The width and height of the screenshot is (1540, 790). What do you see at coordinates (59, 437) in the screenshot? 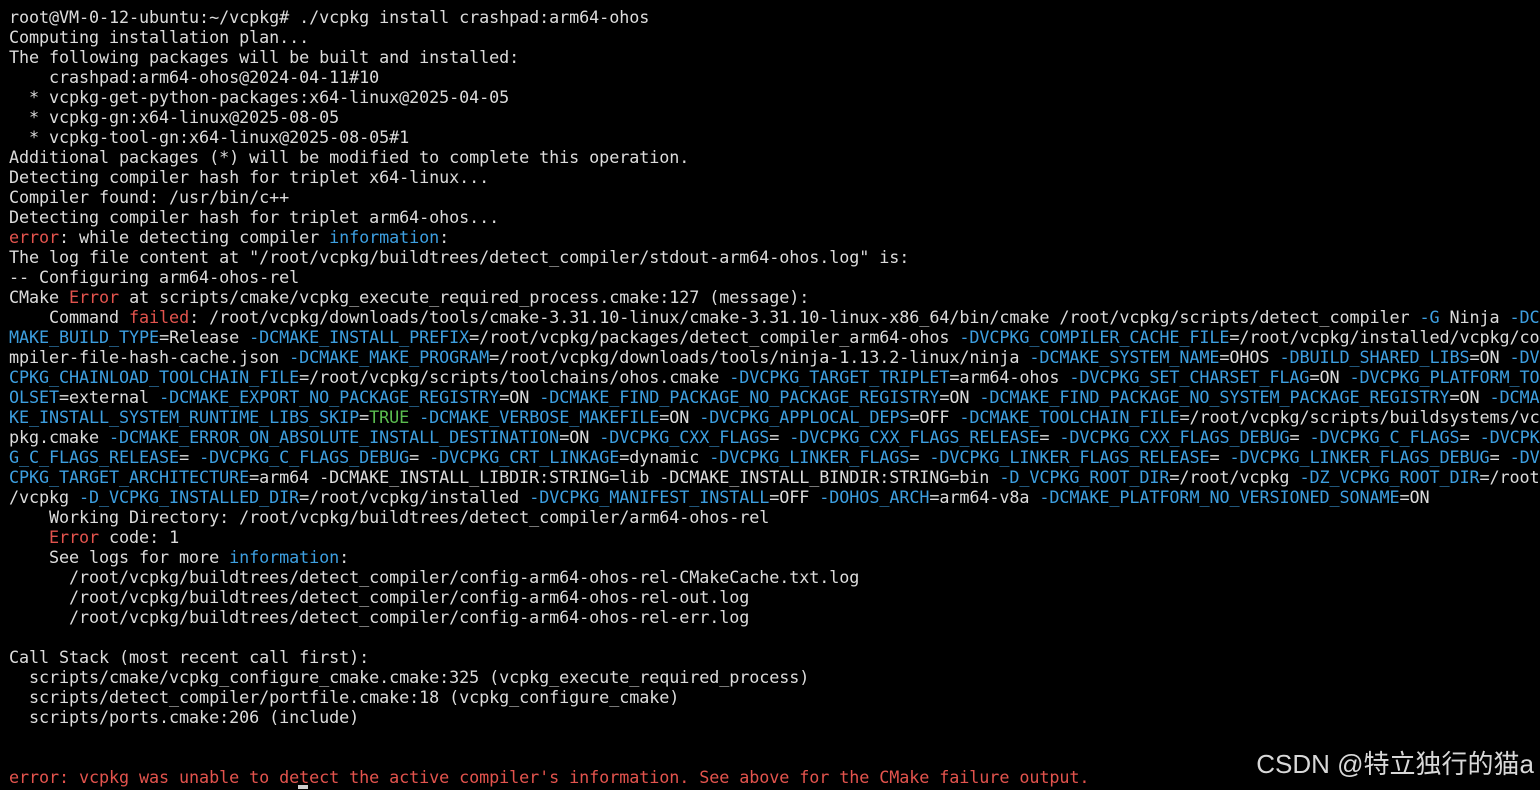
I see `terminal-text: pkg.cmake` at bounding box center [59, 437].